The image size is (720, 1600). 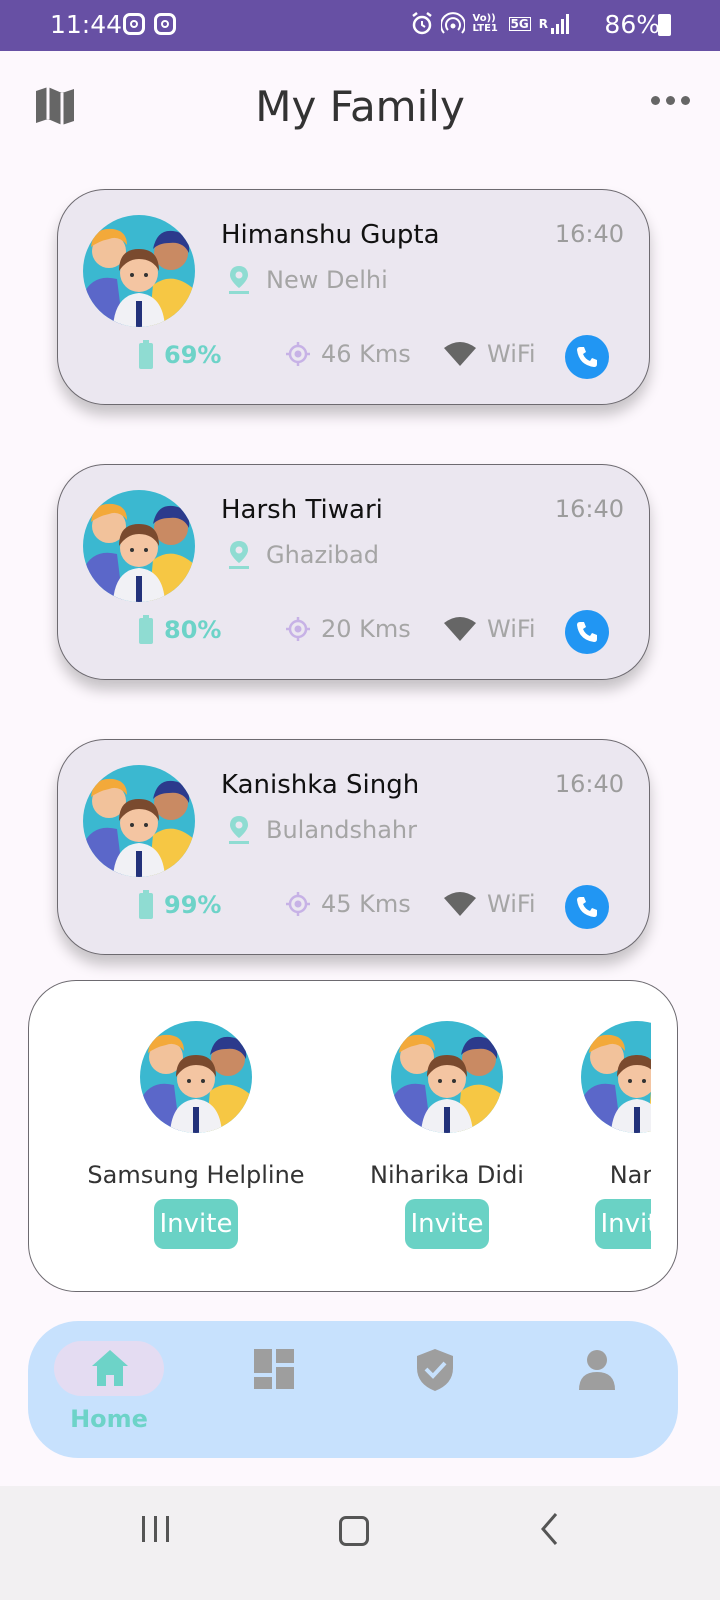 I want to click on distance-label: 46 Kms, so click(x=366, y=354).